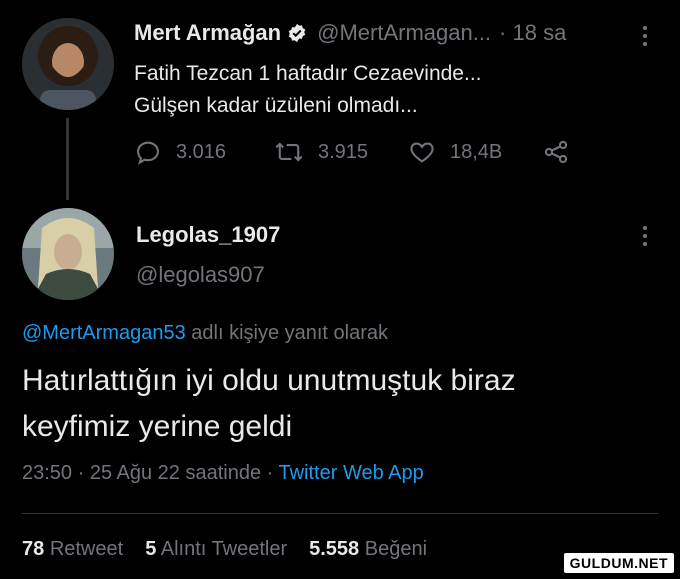 This screenshot has height=579, width=680. Describe the element at coordinates (269, 380) in the screenshot. I see `reply-text-line1: Hatırlattığın iyi oldu unutmuştuk biraz` at that location.